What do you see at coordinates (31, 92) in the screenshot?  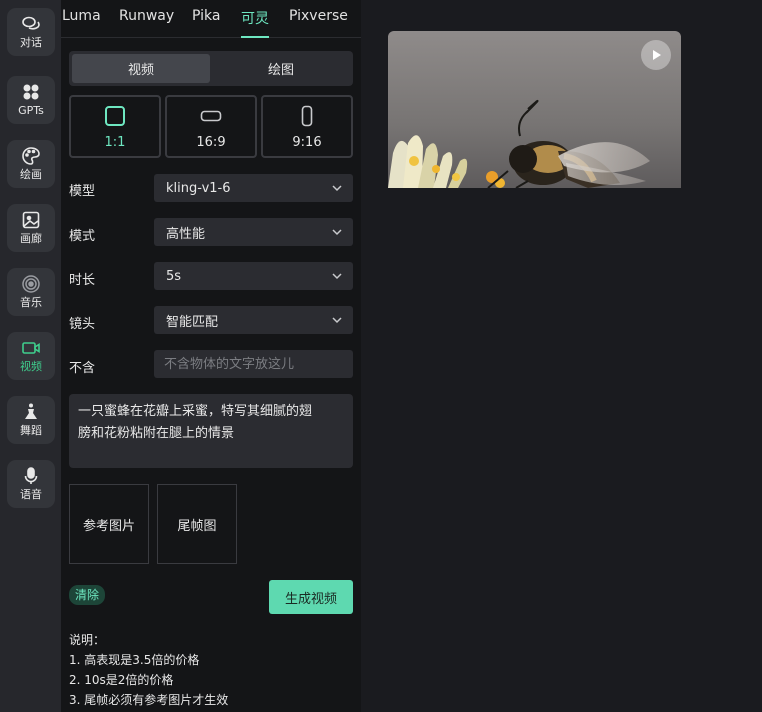 I see `grid-icon` at bounding box center [31, 92].